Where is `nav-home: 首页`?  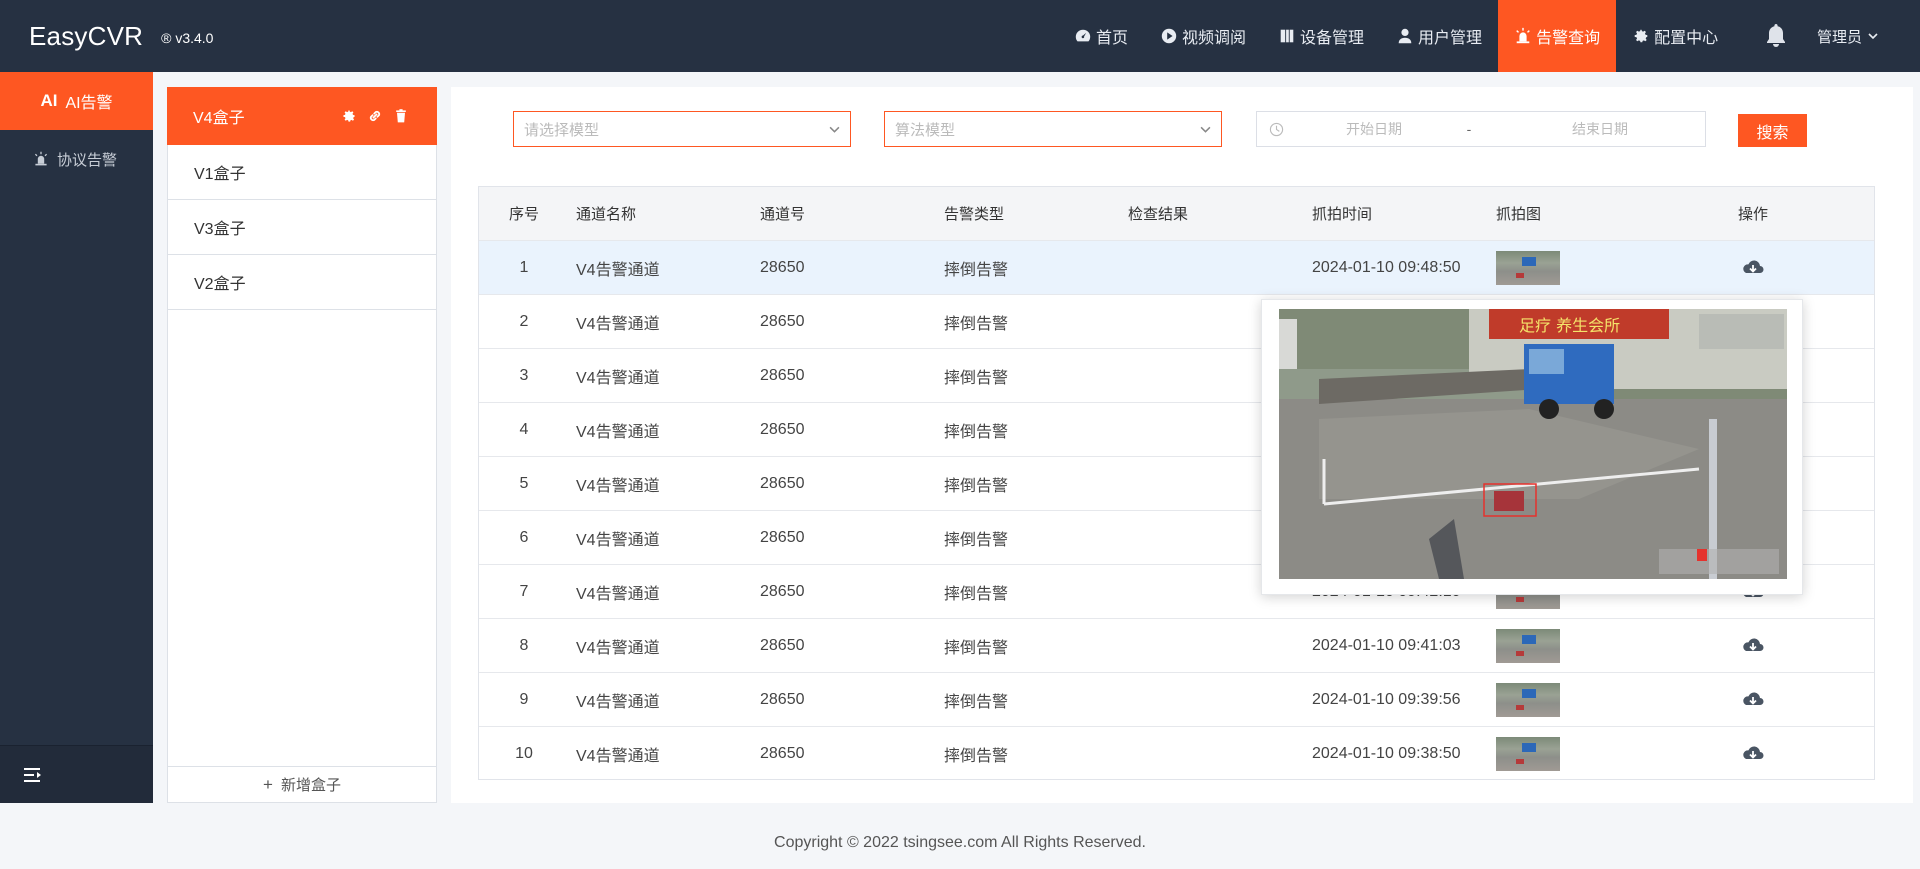 nav-home: 首页 is located at coordinates (1101, 36).